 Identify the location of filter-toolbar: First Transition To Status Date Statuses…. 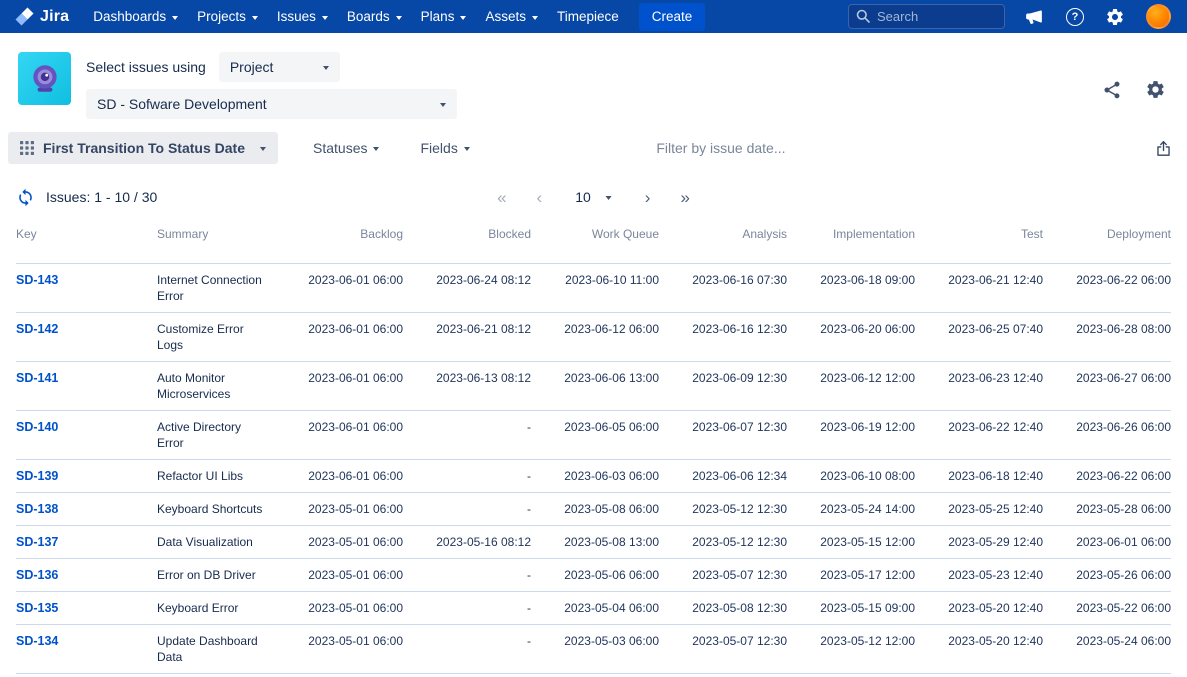
(593, 148).